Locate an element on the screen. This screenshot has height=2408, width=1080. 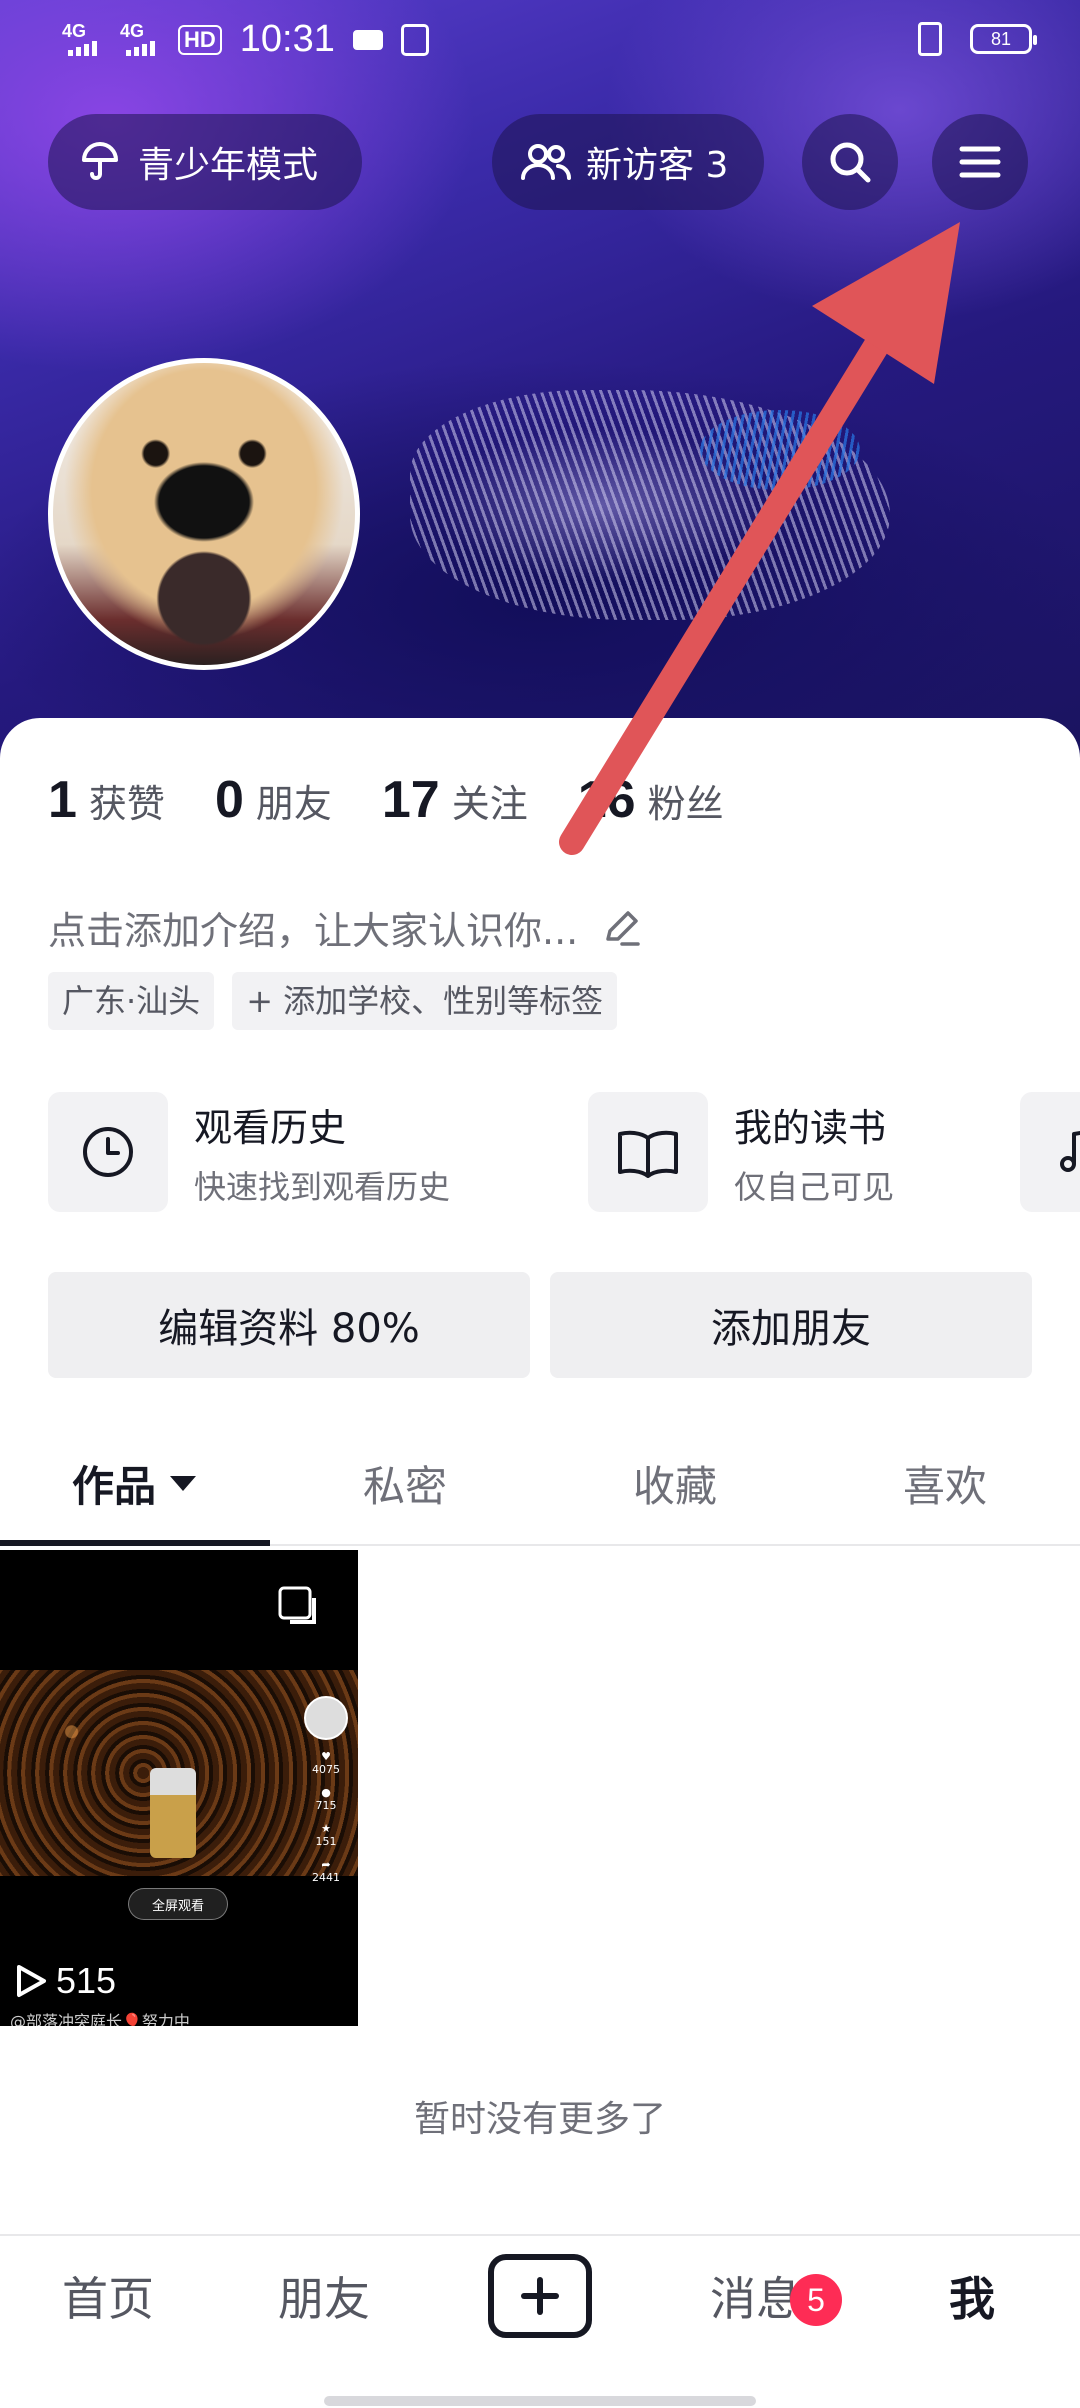
teen-mode-button: 青少年模式 is located at coordinates (205, 162).